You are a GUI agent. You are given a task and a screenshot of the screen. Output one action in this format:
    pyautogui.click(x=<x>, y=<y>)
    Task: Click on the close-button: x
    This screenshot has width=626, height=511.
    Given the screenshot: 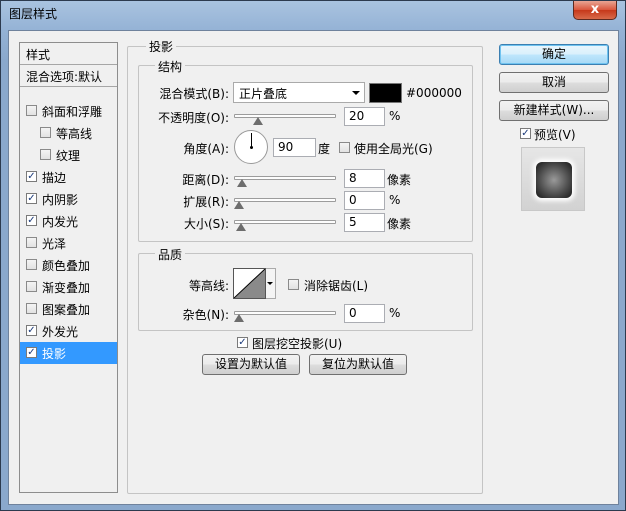 What is the action you would take?
    pyautogui.click(x=595, y=10)
    